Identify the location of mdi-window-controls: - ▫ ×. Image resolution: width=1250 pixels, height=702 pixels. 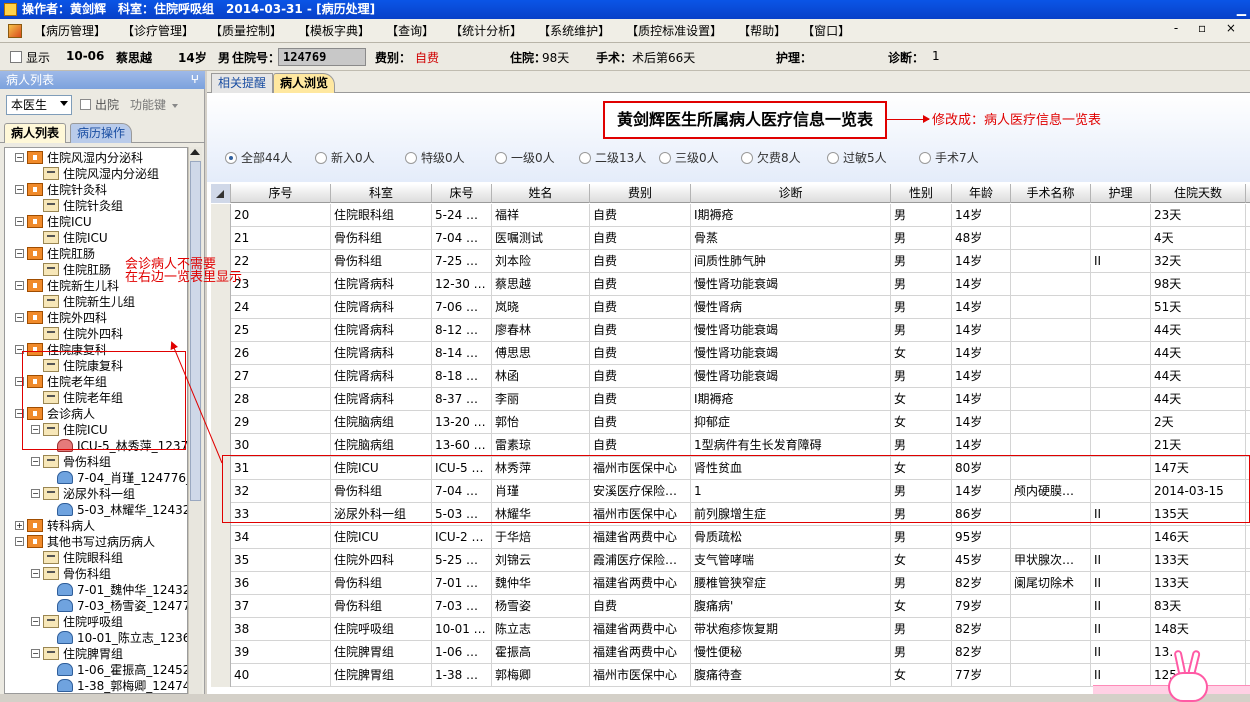
(1209, 28).